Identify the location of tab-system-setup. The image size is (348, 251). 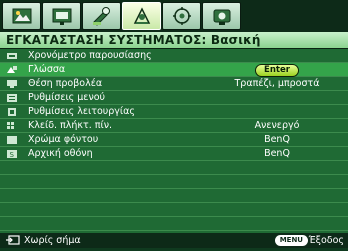
(141, 16).